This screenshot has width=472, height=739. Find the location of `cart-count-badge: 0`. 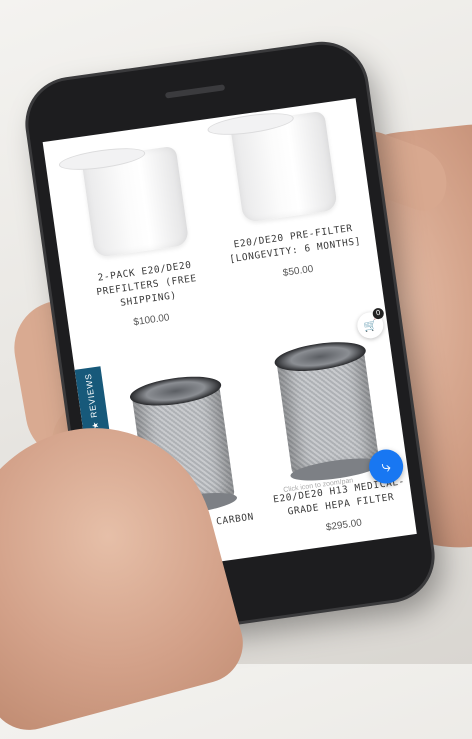

cart-count-badge: 0 is located at coordinates (378, 313).